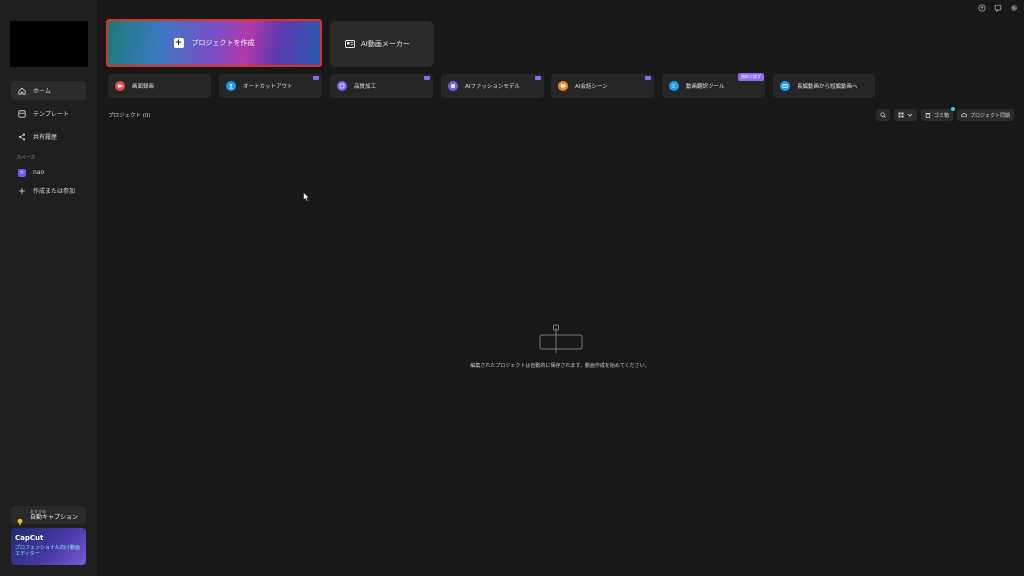 The height and width of the screenshot is (576, 1024). I want to click on feedback-icon, so click(998, 8).